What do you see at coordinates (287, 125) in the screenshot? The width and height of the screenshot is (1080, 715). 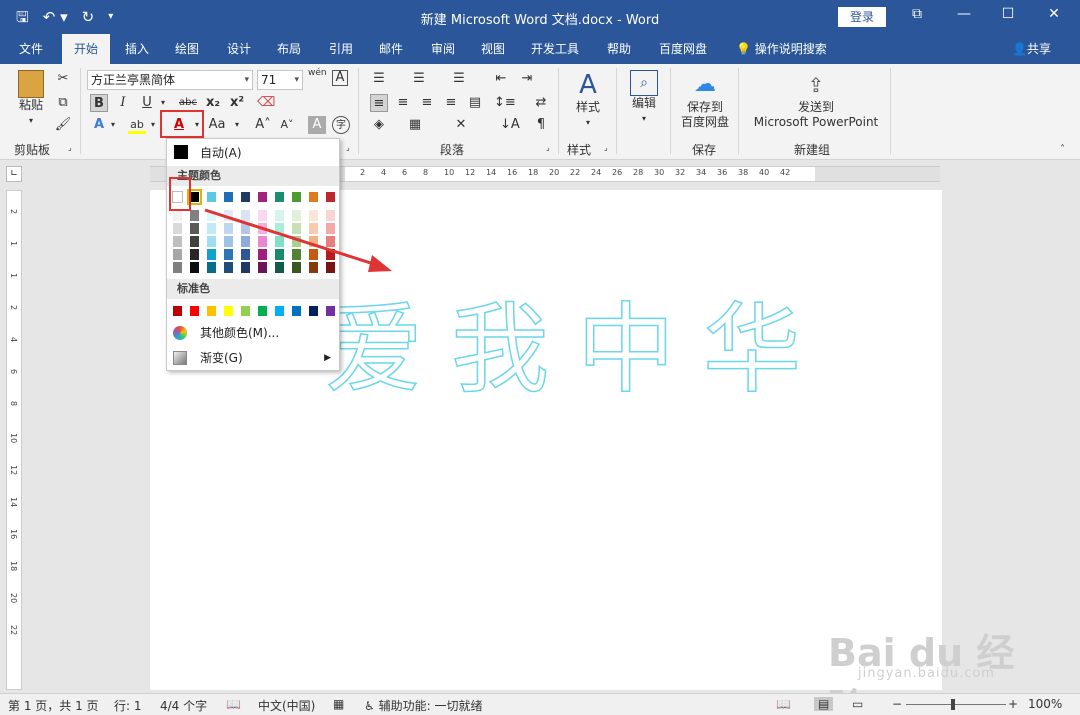 I see `shrink-font-icon: A˅` at bounding box center [287, 125].